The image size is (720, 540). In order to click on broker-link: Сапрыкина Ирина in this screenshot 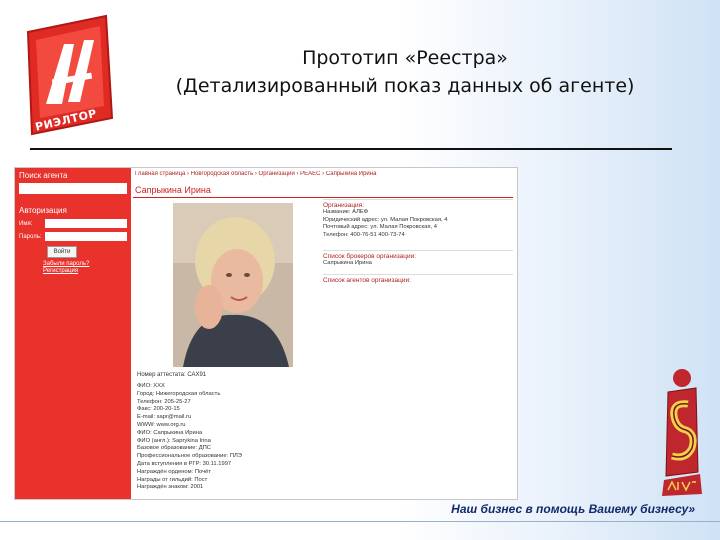, I will do `click(418, 264)`.